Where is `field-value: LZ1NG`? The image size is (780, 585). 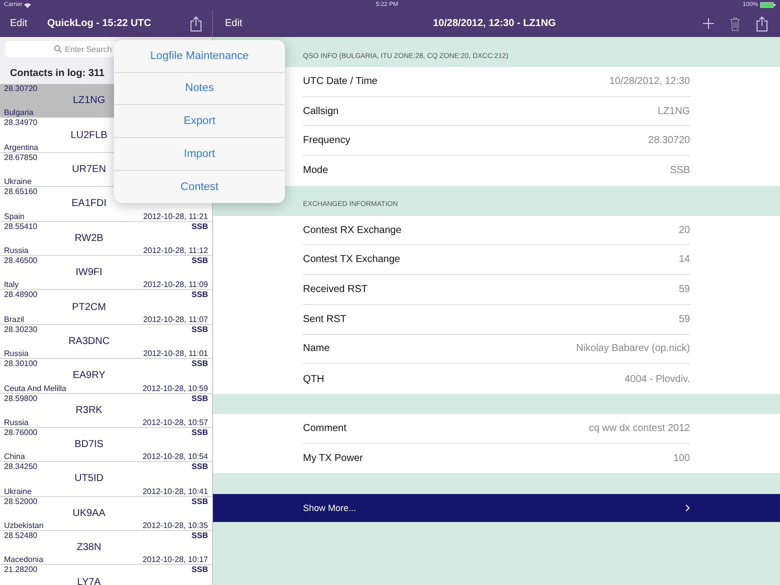
field-value: LZ1NG is located at coordinates (674, 111).